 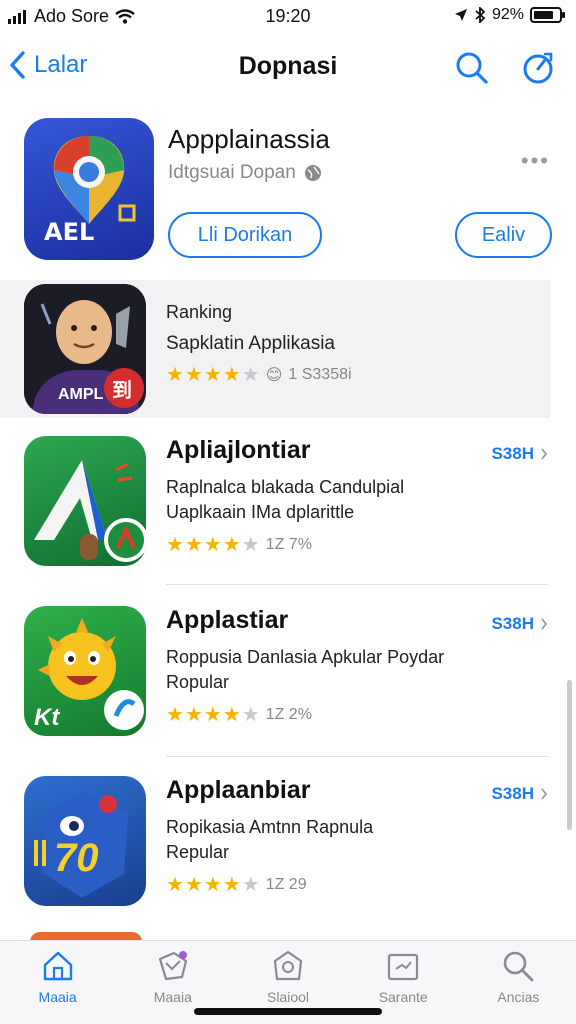 What do you see at coordinates (89, 189) in the screenshot?
I see `featured-app-icon: AEL` at bounding box center [89, 189].